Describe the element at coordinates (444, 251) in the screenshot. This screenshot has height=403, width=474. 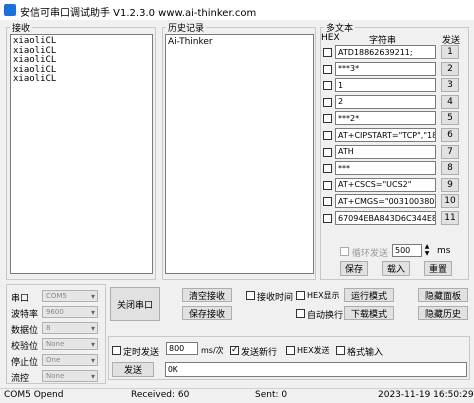
I see `loop-unit-label: ms` at that location.